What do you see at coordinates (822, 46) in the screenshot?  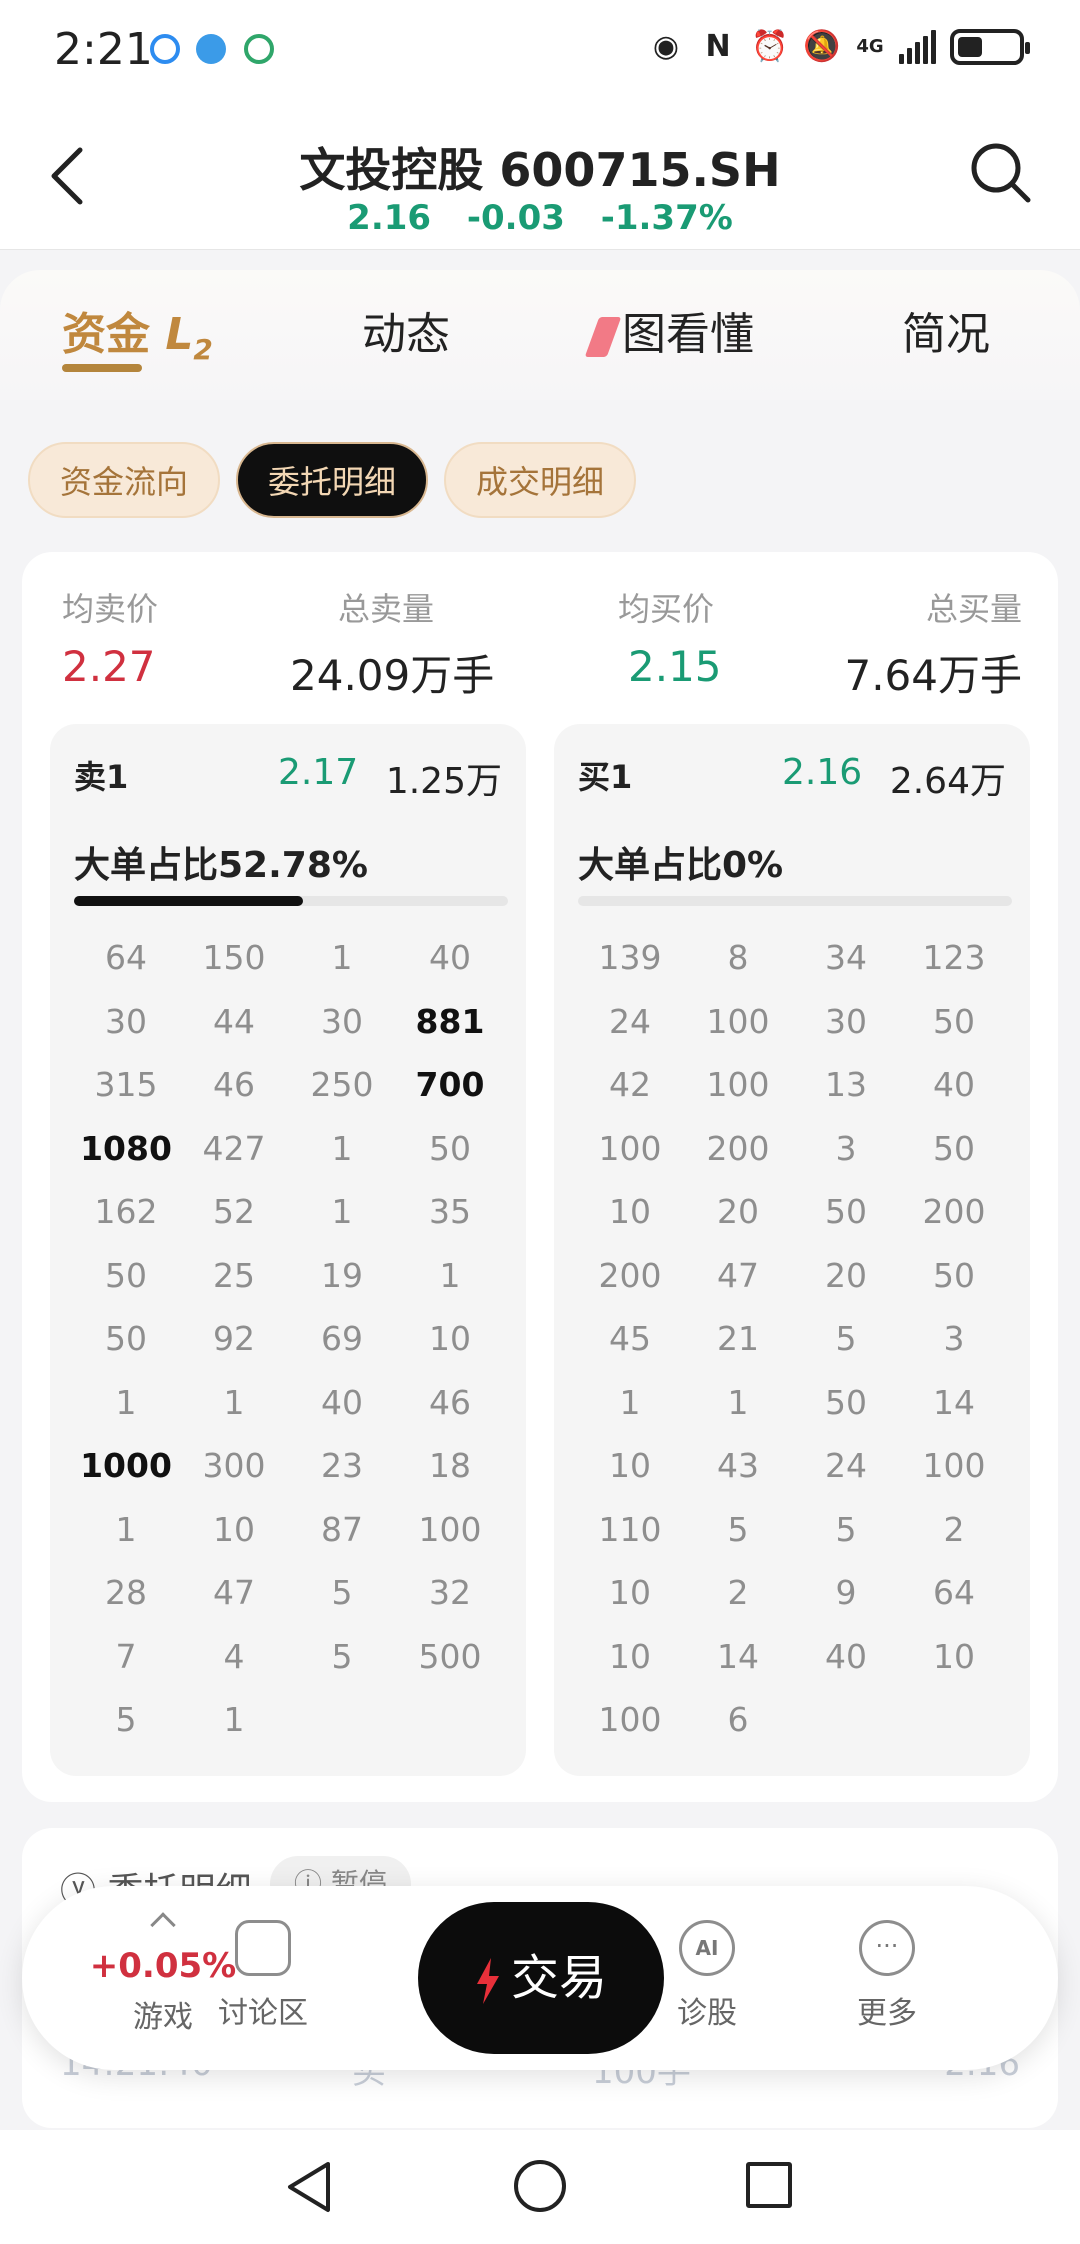 I see `mute-icon: 🔕` at bounding box center [822, 46].